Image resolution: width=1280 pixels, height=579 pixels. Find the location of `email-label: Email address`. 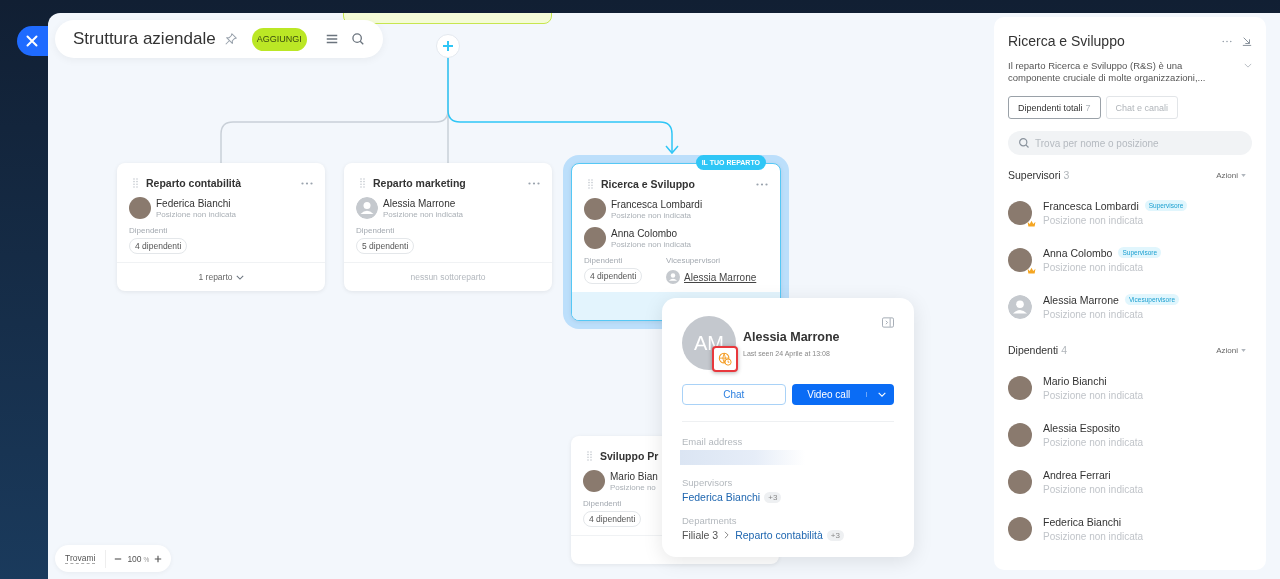

email-label: Email address is located at coordinates (713, 441).